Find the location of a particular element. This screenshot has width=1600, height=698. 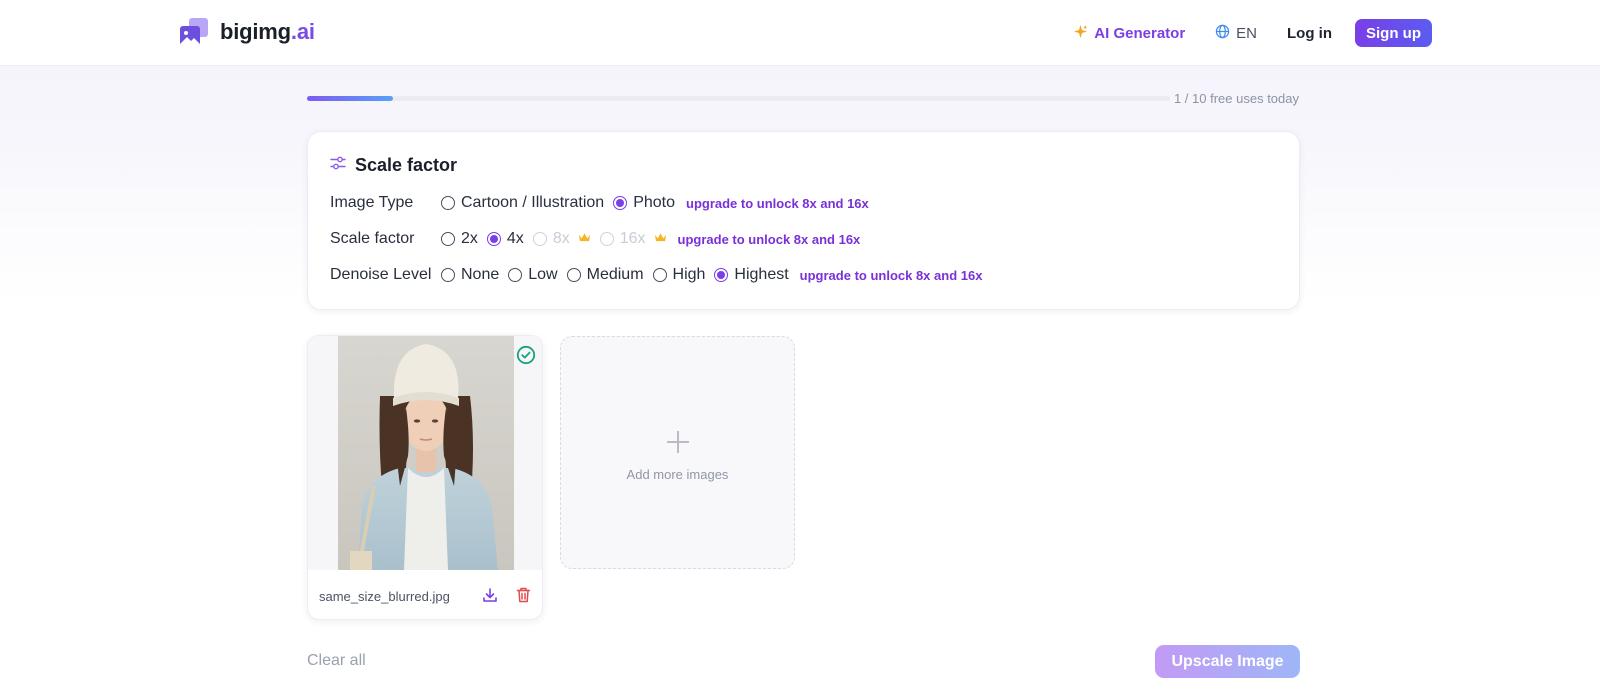

trash-icon is located at coordinates (523, 596).